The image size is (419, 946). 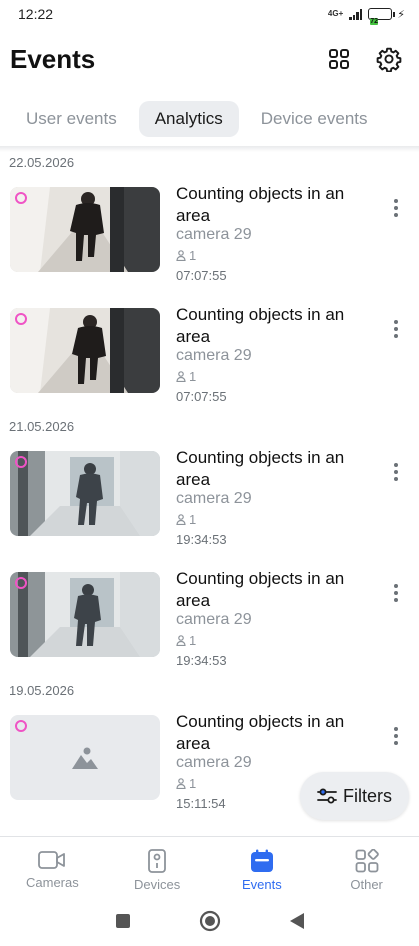 I want to click on home-button, so click(x=210, y=923).